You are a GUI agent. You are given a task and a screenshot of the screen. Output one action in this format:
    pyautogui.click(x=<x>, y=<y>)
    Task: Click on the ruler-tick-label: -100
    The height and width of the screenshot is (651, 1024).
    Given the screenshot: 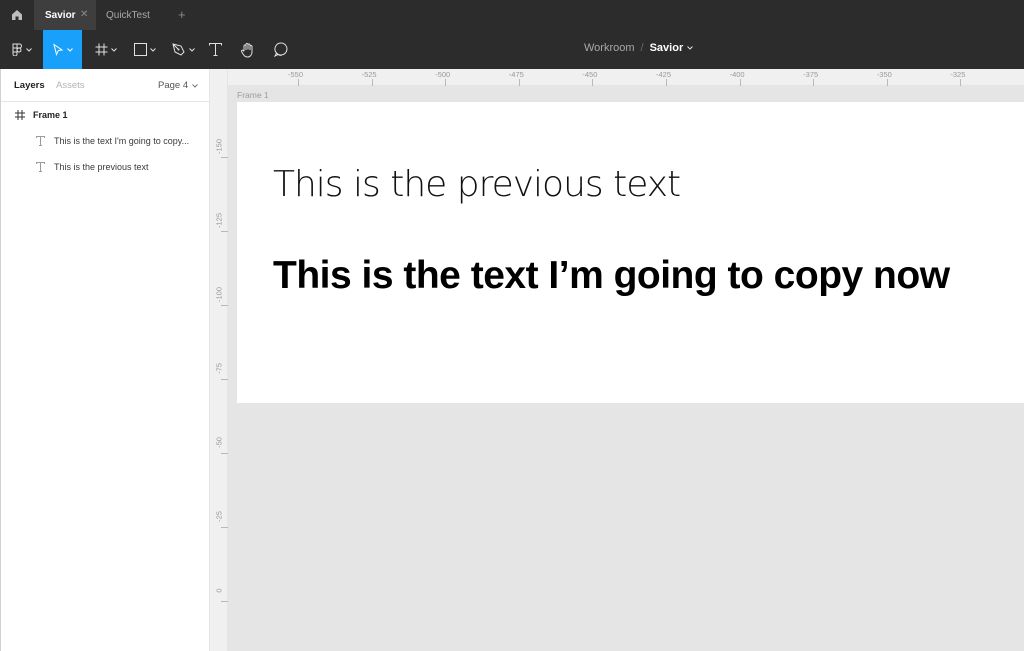 What is the action you would take?
    pyautogui.click(x=219, y=295)
    